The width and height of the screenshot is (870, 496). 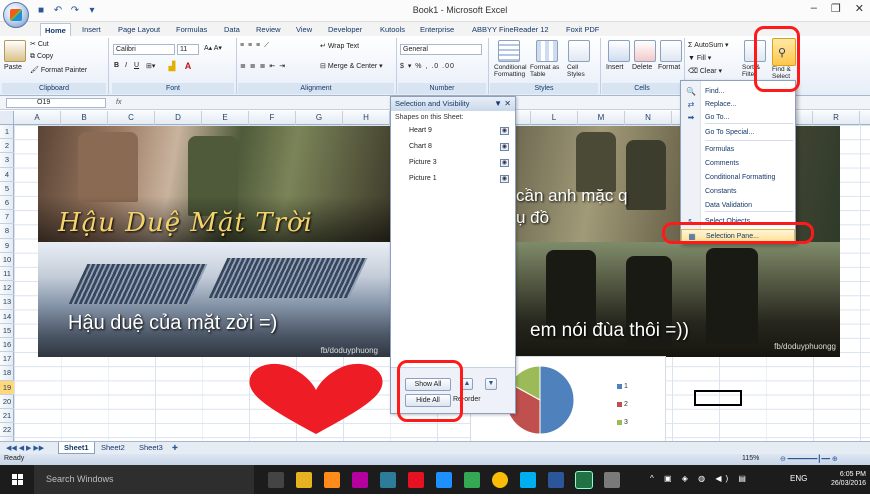 I want to click on tab-data: Data, so click(x=232, y=29).